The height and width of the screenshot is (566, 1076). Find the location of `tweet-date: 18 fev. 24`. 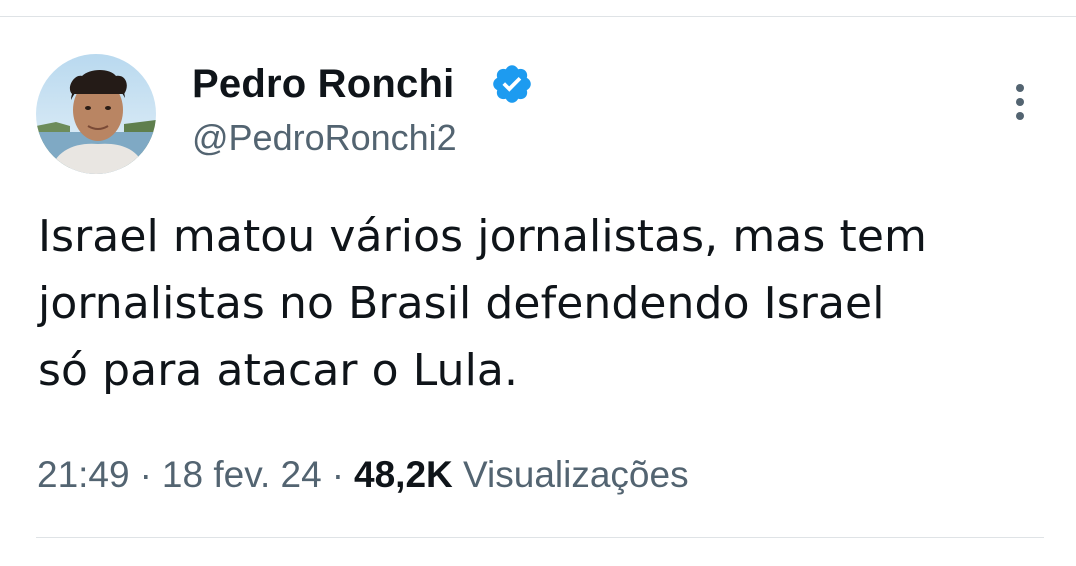

tweet-date: 18 fev. 24 is located at coordinates (242, 474).